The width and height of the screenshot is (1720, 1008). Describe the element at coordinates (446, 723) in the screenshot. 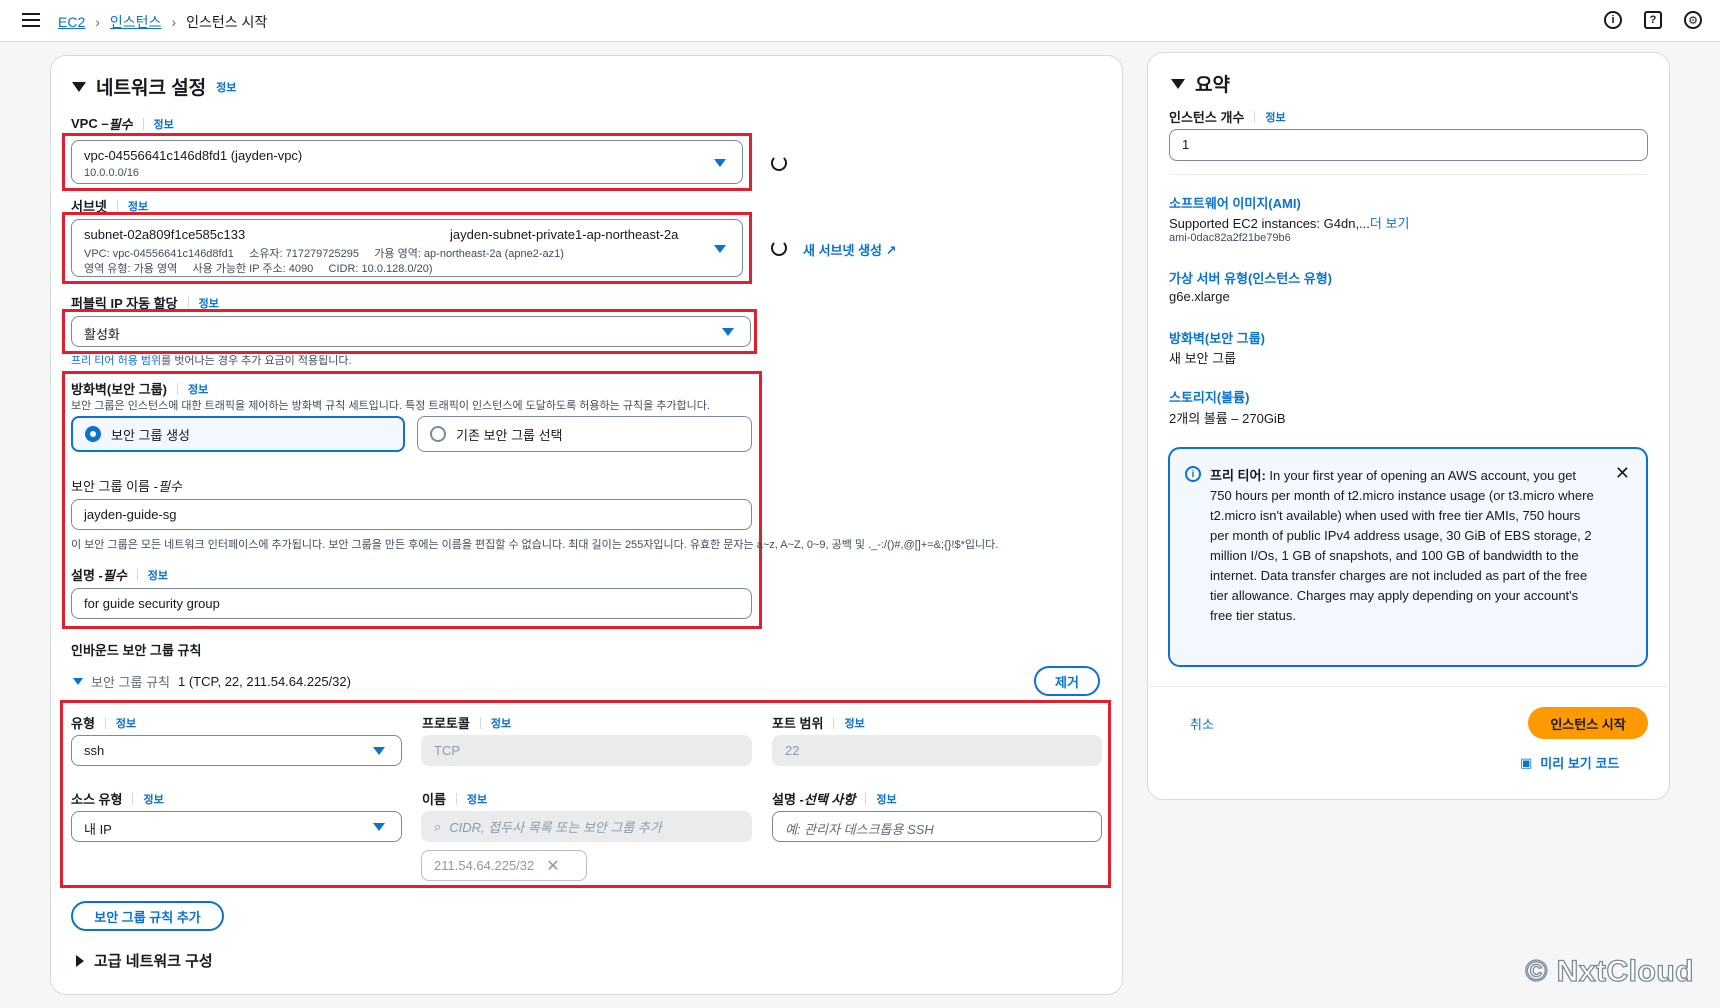

I see `protocol-label-text: 프로토콜` at that location.